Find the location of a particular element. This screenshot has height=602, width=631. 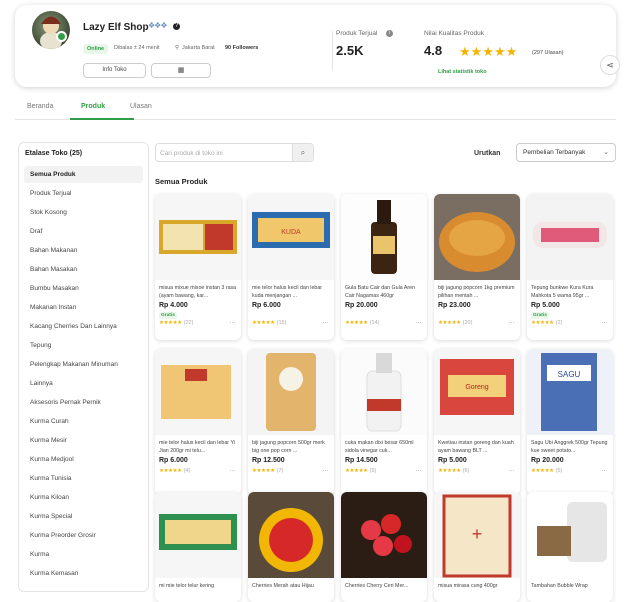

sidebar-item: Kurma Preorder Grosir is located at coordinates (83, 535).